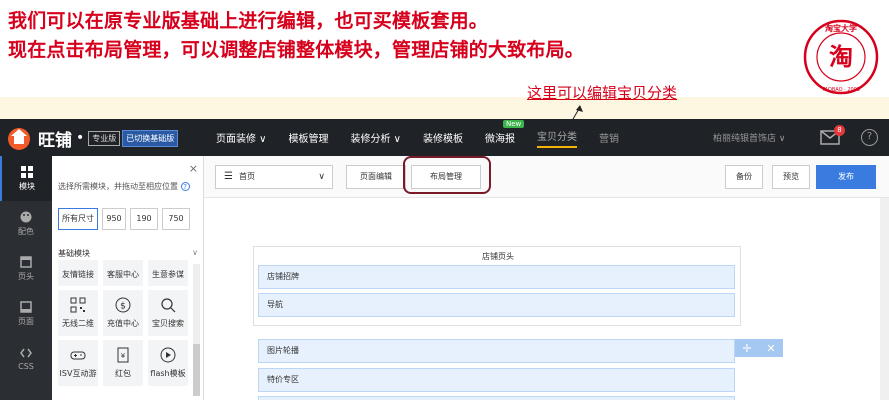 This screenshot has height=400, width=889. I want to click on rail-item-modules: 模块, so click(26, 178).